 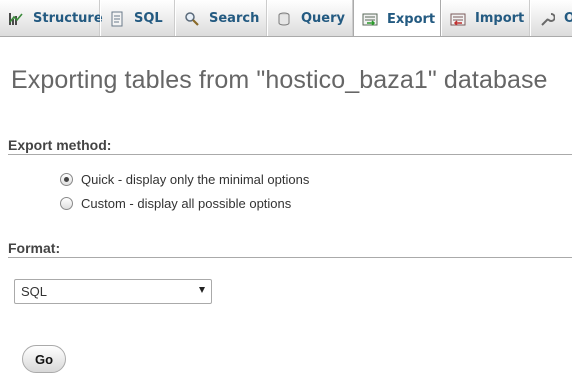 What do you see at coordinates (117, 19) in the screenshot?
I see `sql-icon` at bounding box center [117, 19].